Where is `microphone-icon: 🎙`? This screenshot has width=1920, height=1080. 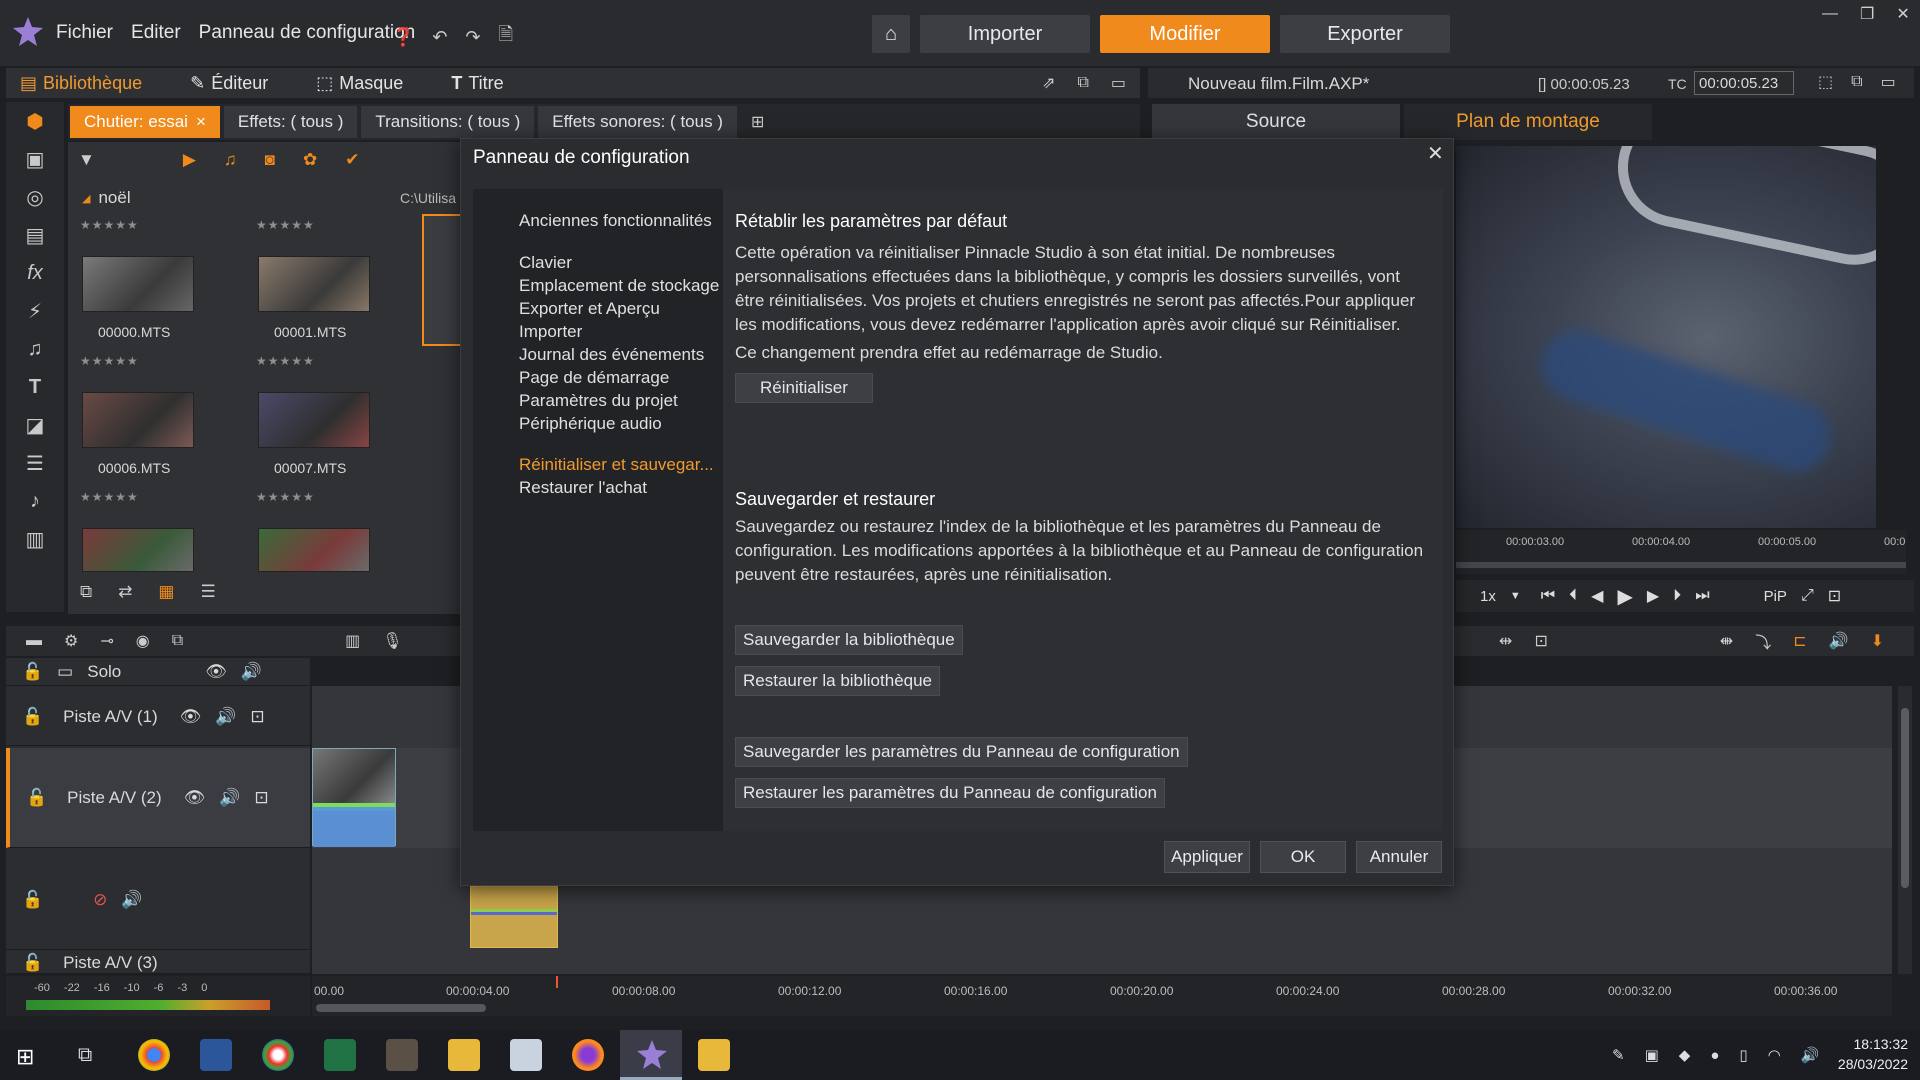 microphone-icon: 🎙 is located at coordinates (392, 641).